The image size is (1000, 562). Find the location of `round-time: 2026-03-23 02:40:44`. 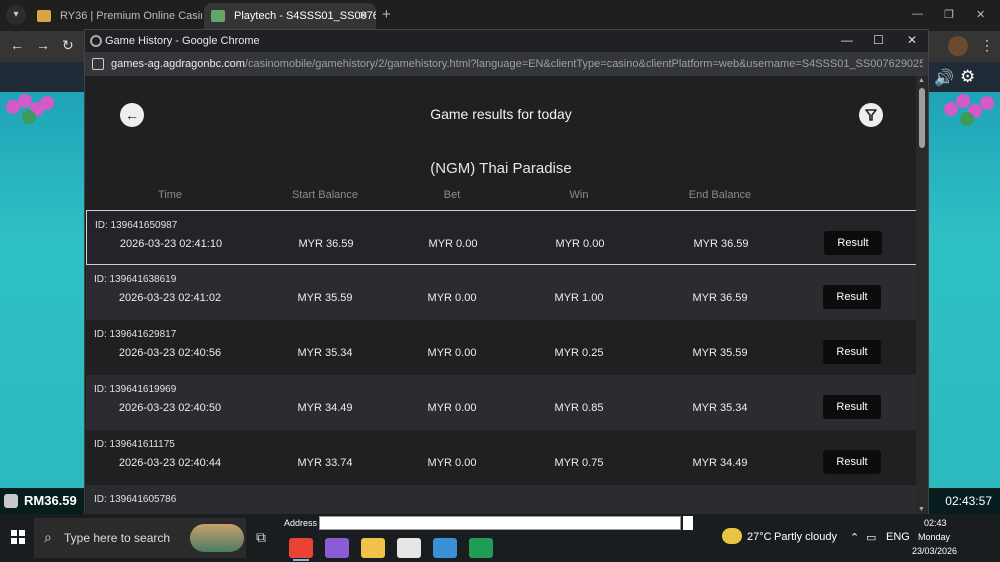

round-time: 2026-03-23 02:40:44 is located at coordinates (170, 463).